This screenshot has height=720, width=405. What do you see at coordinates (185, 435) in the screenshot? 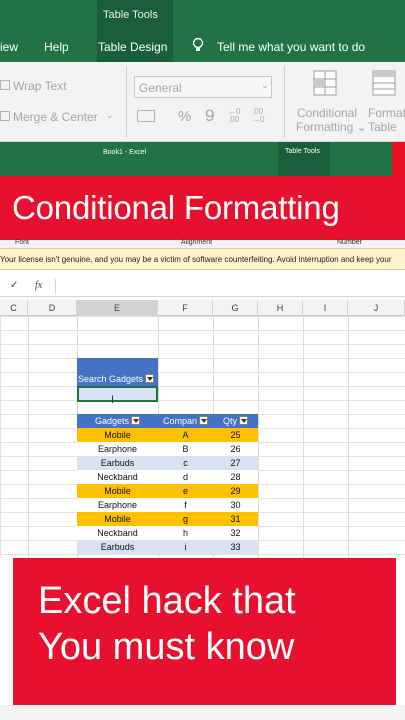
I see `table-cell-company: A` at bounding box center [185, 435].